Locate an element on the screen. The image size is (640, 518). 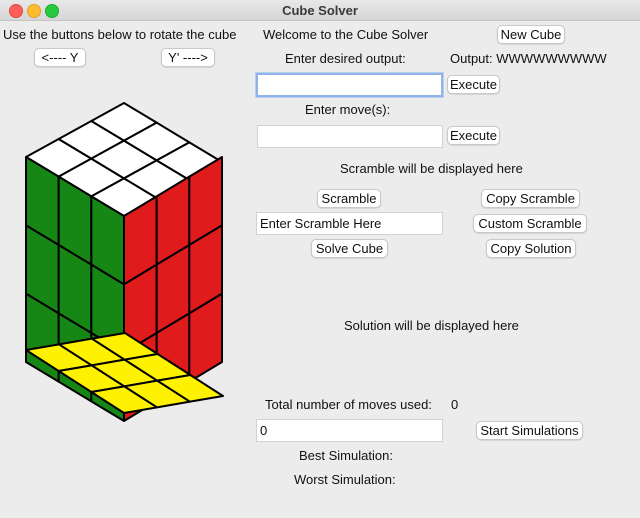
scramble-display: Scramble will be displayed here is located at coordinates (431, 168).